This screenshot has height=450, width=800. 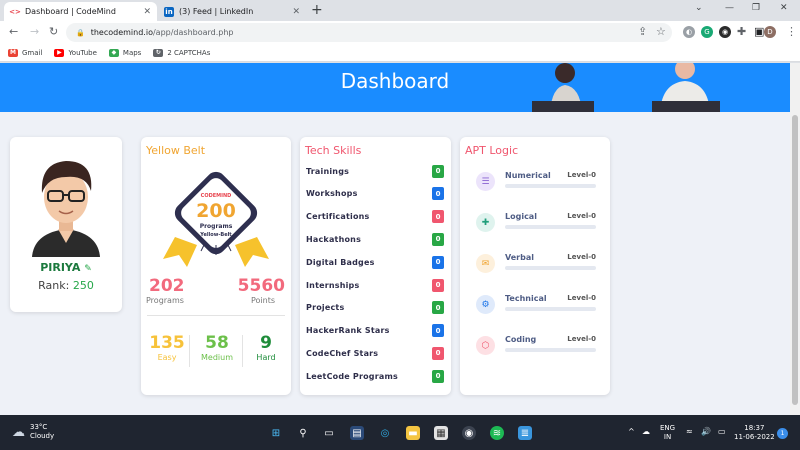 I want to click on programs-value: 202, so click(x=167, y=286).